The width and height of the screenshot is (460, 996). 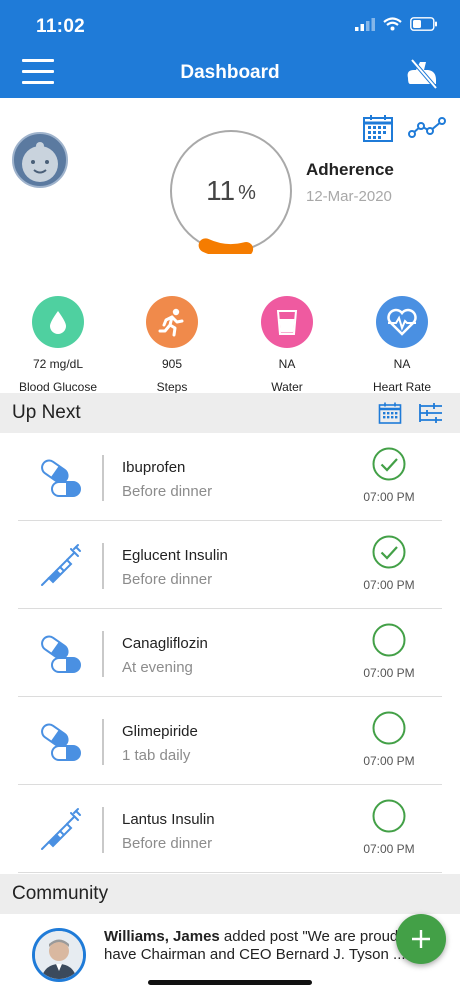 I want to click on up-next-title: Up Next, so click(x=46, y=412).